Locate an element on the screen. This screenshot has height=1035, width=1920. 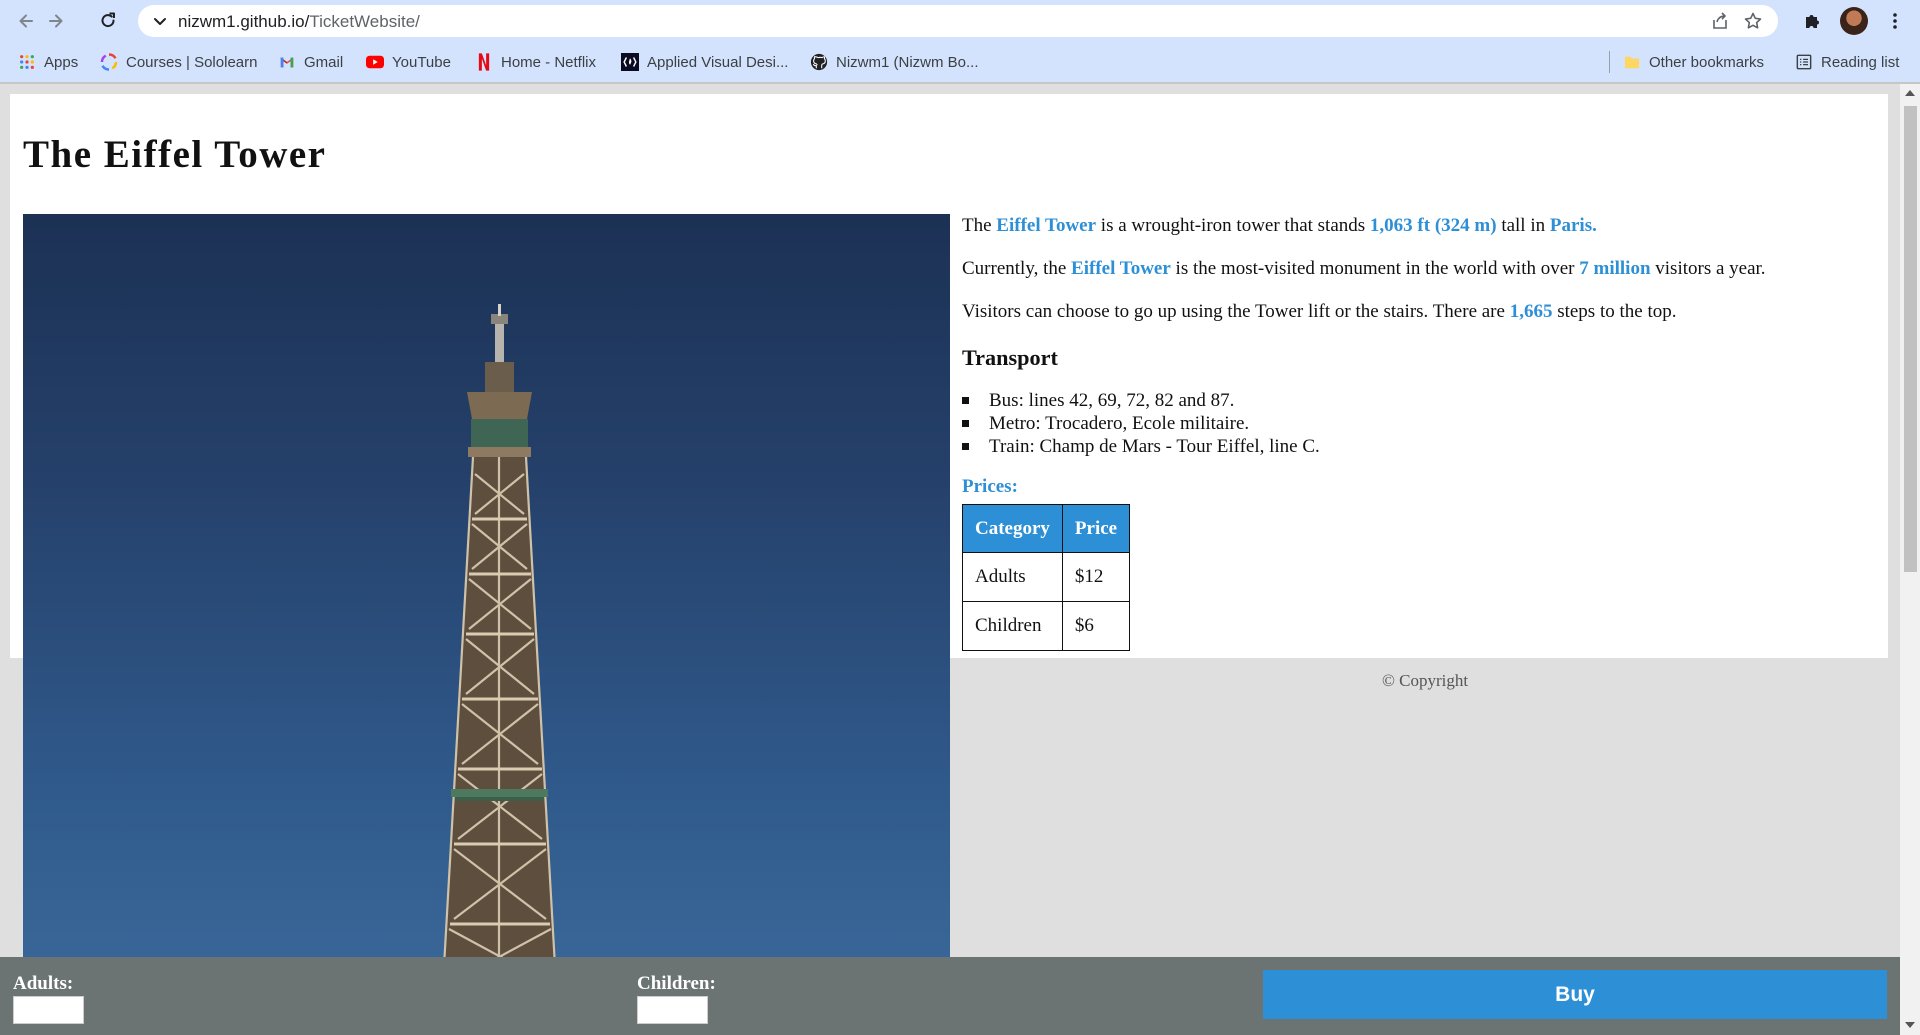
text: tall in is located at coordinates (1523, 225).